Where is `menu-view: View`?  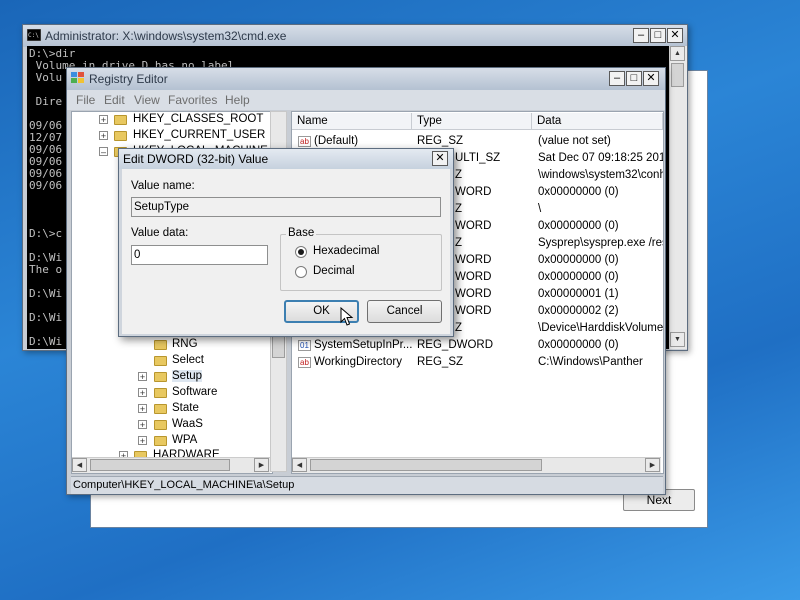 menu-view: View is located at coordinates (147, 100).